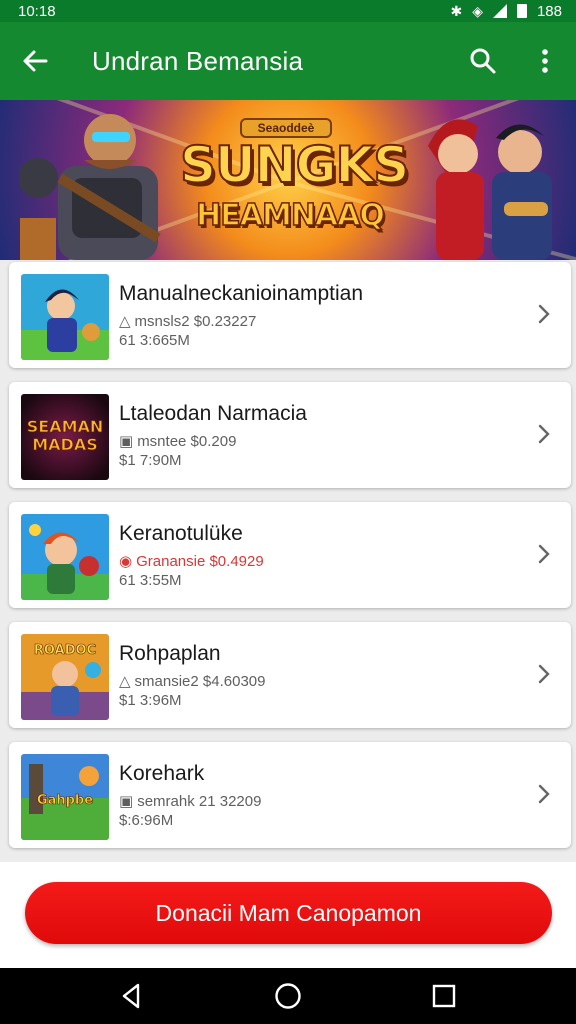 The height and width of the screenshot is (1024, 576). I want to click on game-art-image: SEAMAN MADAS, so click(65, 437).